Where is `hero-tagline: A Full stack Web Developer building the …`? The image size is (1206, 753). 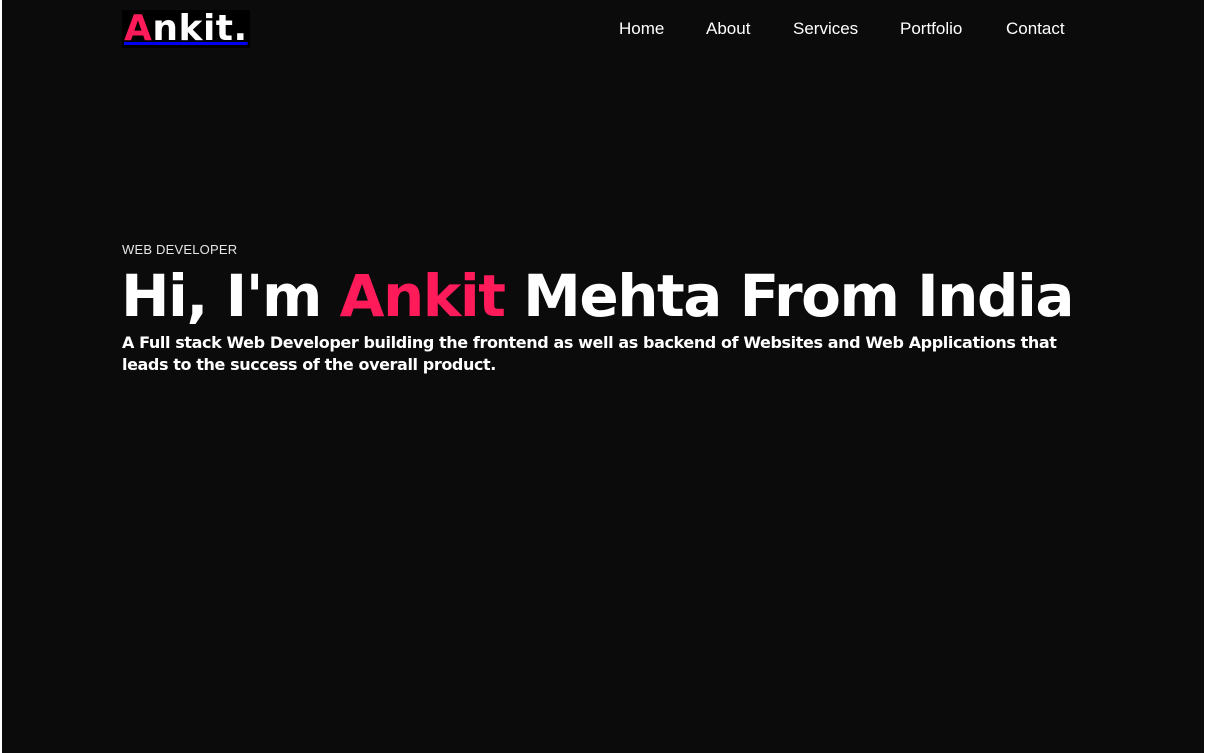
hero-tagline: A Full stack Web Developer building the … is located at coordinates (589, 353).